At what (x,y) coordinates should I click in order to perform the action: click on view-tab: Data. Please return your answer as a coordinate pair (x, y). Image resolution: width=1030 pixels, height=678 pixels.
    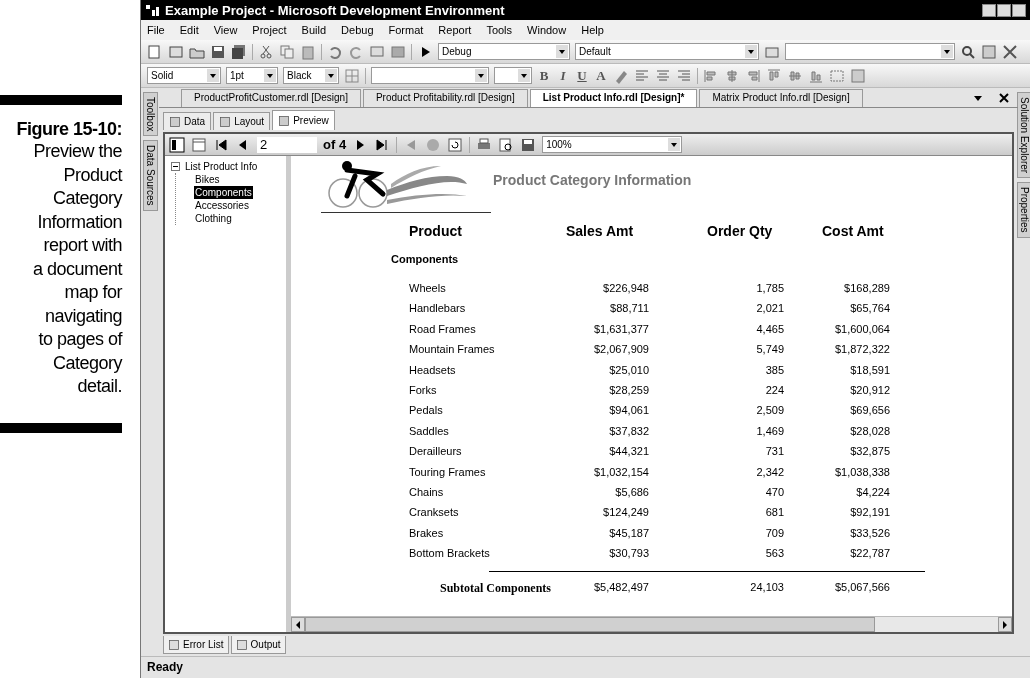
    Looking at the image, I should click on (187, 121).